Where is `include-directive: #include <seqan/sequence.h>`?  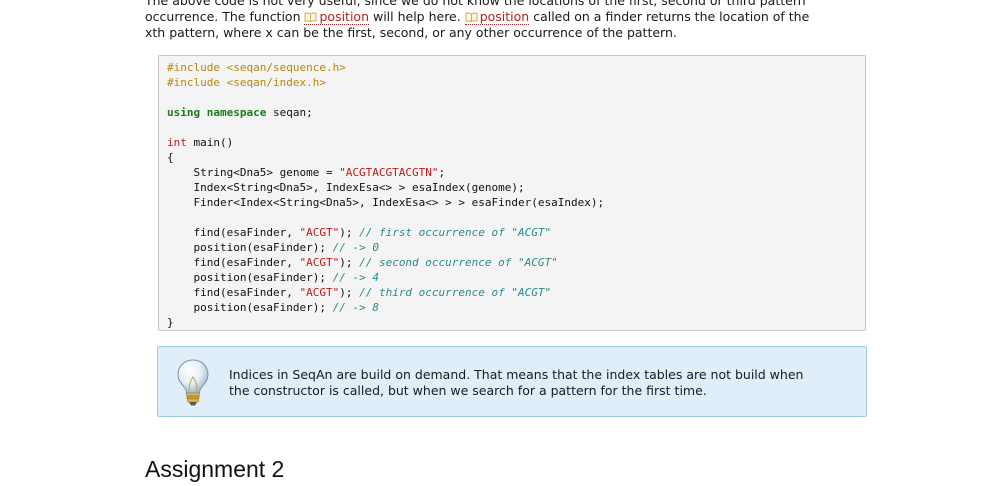
include-directive: #include <seqan/sequence.h> is located at coordinates (256, 67).